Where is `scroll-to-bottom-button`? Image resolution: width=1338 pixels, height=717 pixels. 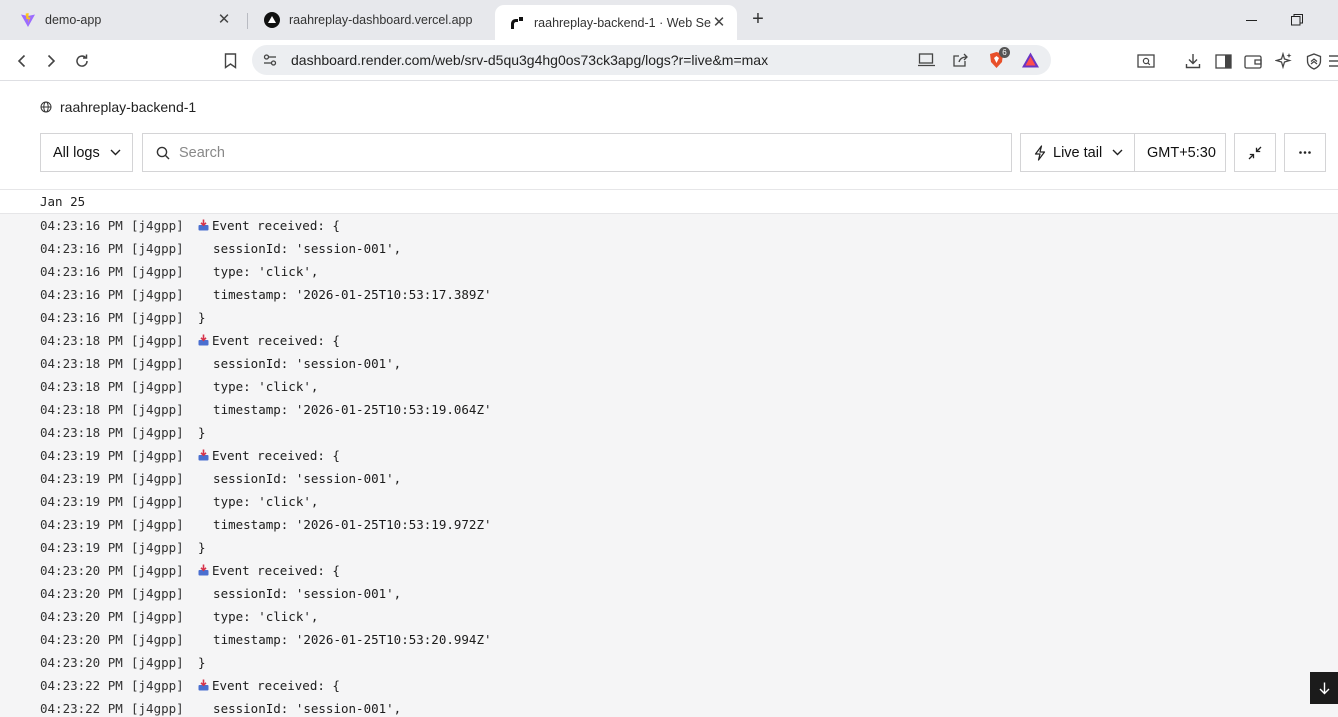 scroll-to-bottom-button is located at coordinates (1324, 688).